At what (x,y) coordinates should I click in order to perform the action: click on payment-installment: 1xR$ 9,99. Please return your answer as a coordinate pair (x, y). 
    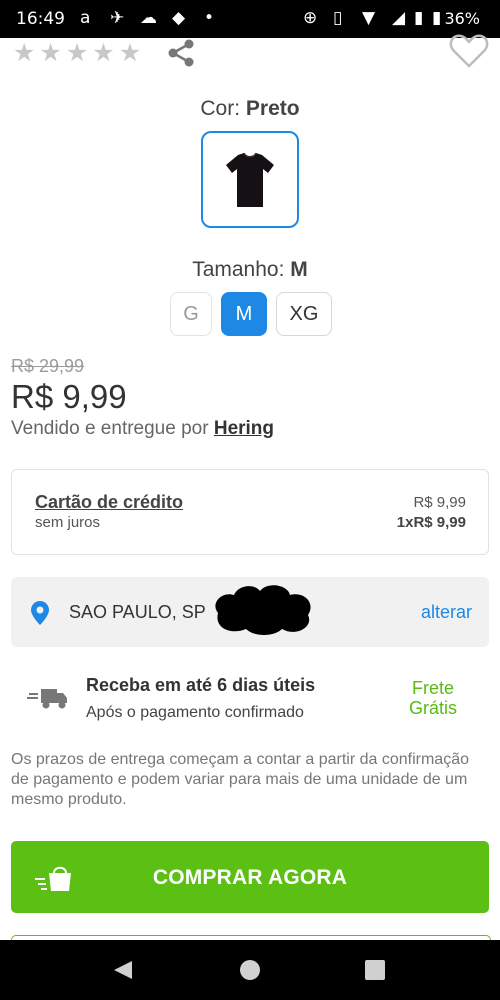
    Looking at the image, I should click on (431, 522).